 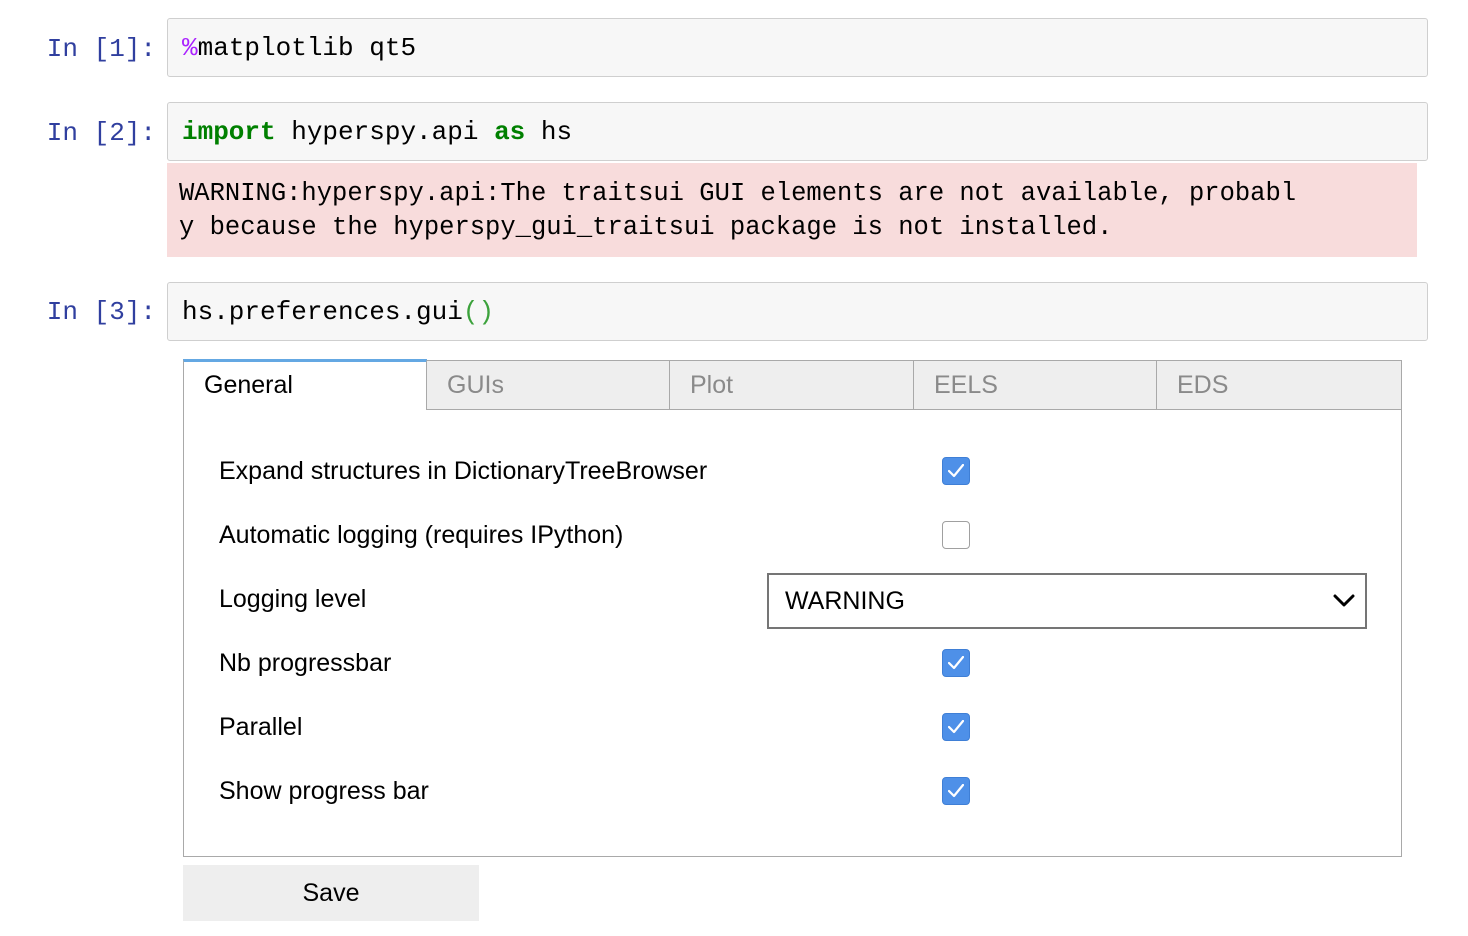 What do you see at coordinates (797, 47) in the screenshot?
I see `cell-1-input: %matplotlib qt5` at bounding box center [797, 47].